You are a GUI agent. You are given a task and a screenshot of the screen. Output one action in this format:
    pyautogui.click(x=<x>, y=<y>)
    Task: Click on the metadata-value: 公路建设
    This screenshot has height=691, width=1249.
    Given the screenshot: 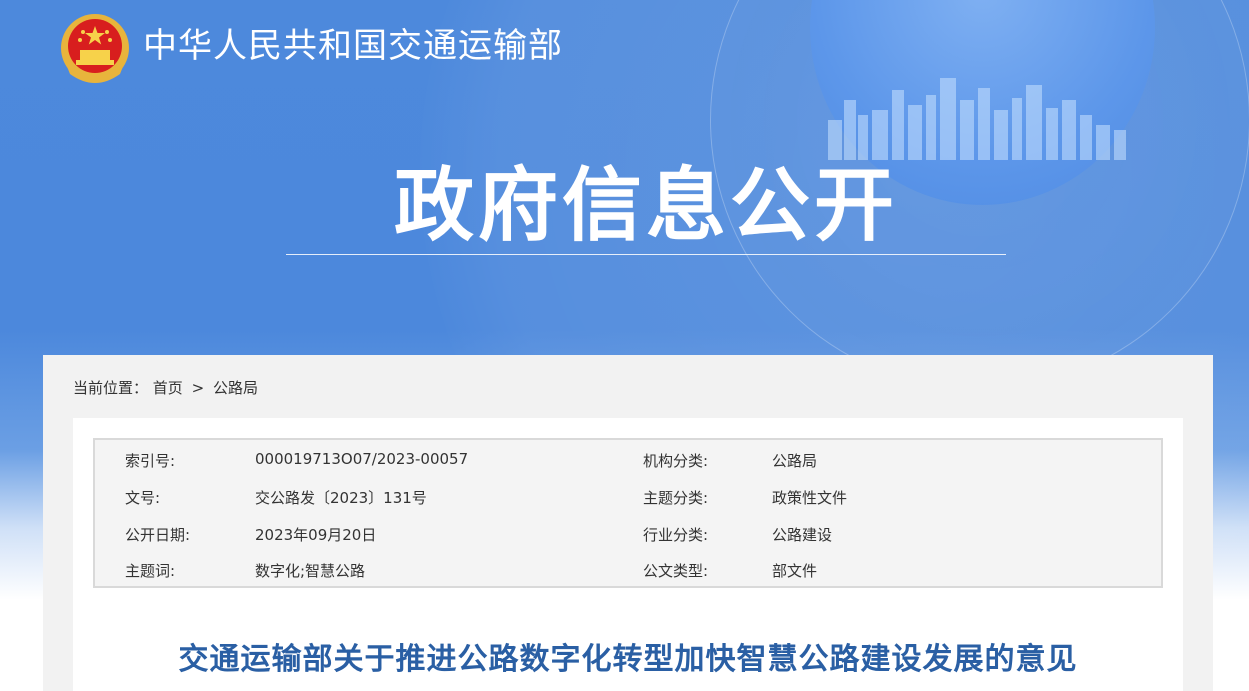 What is the action you would take?
    pyautogui.click(x=802, y=535)
    